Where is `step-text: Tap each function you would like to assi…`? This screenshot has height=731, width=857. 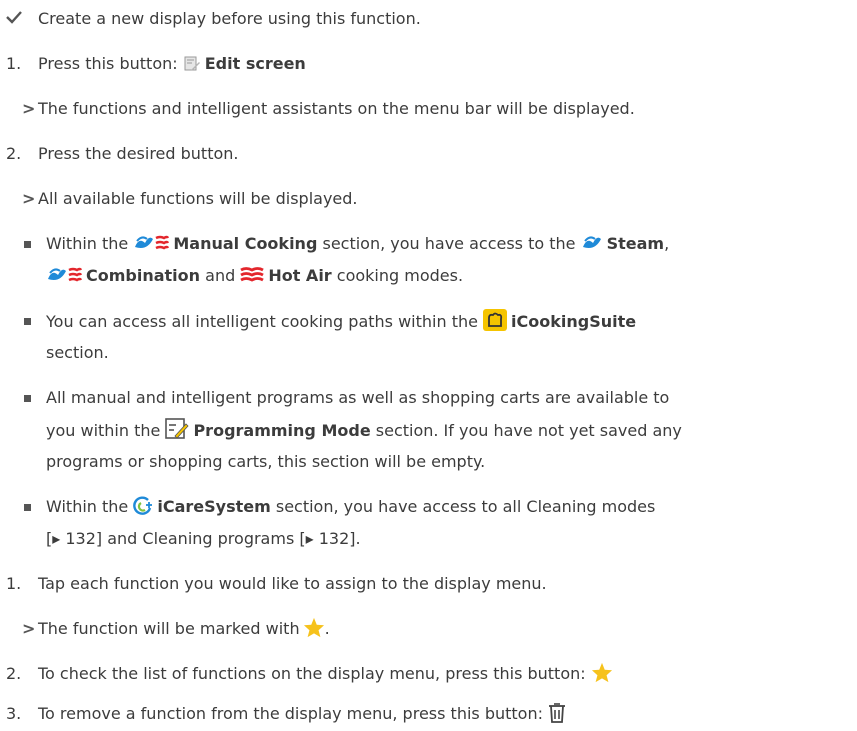
step-text: Tap each function you would like to assi… is located at coordinates (292, 583).